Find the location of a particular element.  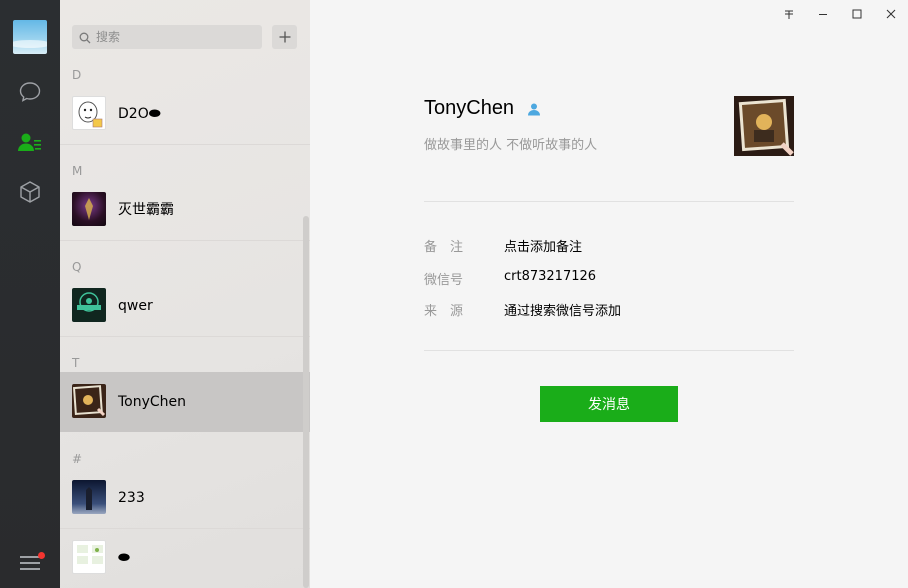

contact-item: D2O⬬ is located at coordinates (185, 114).